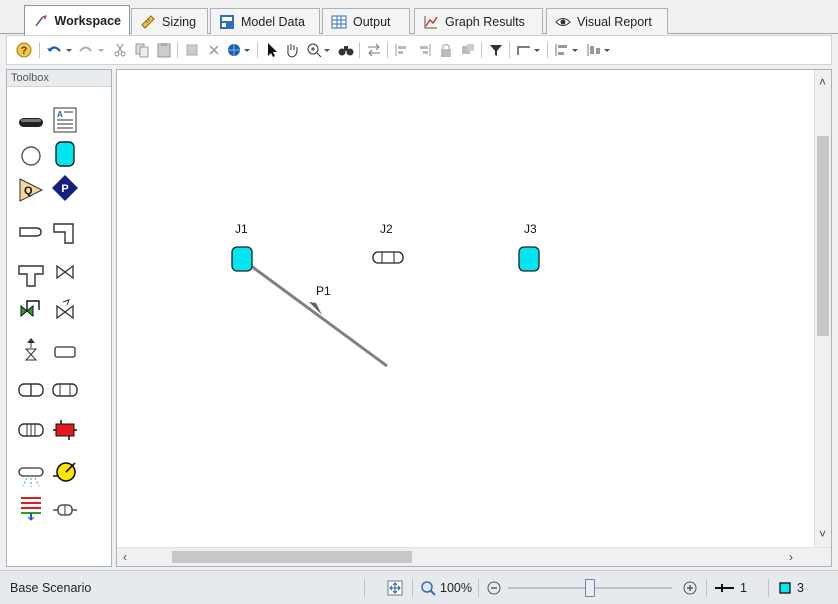  I want to click on tab-label: Output, so click(372, 21).